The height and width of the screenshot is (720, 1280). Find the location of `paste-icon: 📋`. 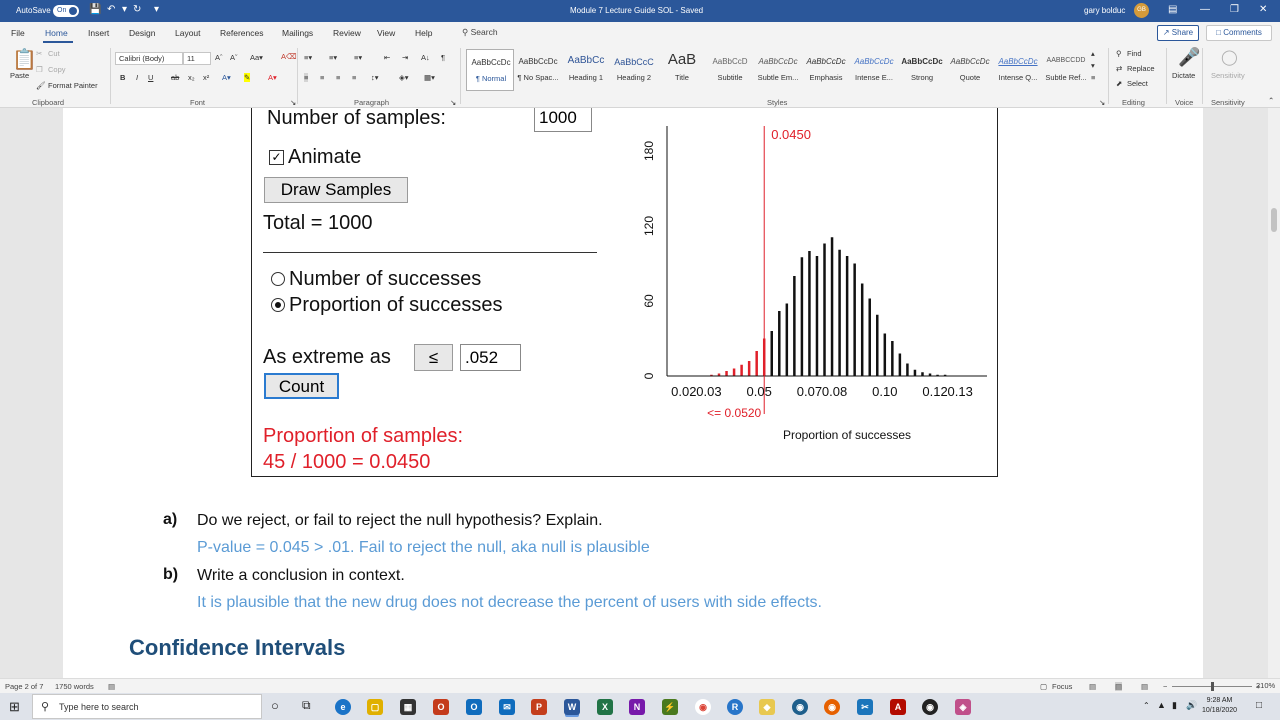

paste-icon: 📋 is located at coordinates (24, 60).